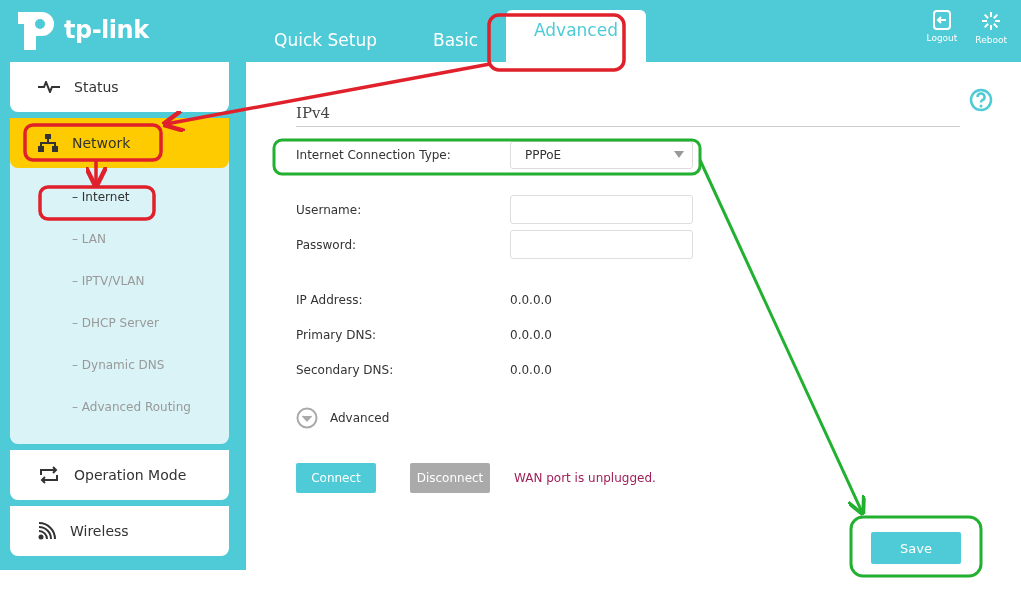 The width and height of the screenshot is (1021, 595). What do you see at coordinates (576, 36) in the screenshot?
I see `nav-tab: Advanced` at bounding box center [576, 36].